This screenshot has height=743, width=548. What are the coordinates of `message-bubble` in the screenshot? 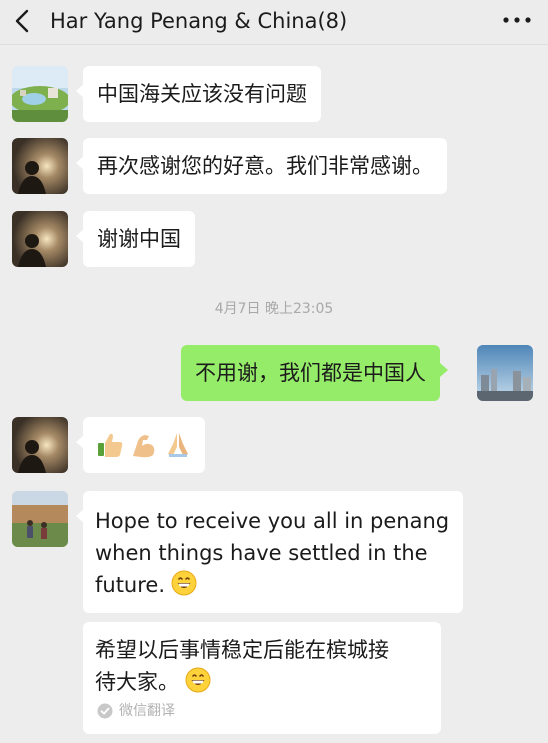 It's located at (140, 445).